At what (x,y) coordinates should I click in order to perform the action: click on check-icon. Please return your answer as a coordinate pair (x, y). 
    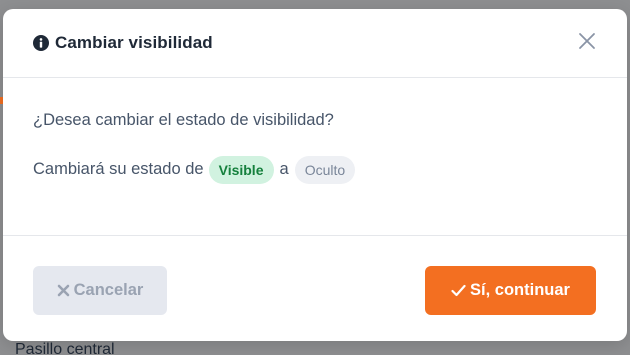
    Looking at the image, I should click on (458, 290).